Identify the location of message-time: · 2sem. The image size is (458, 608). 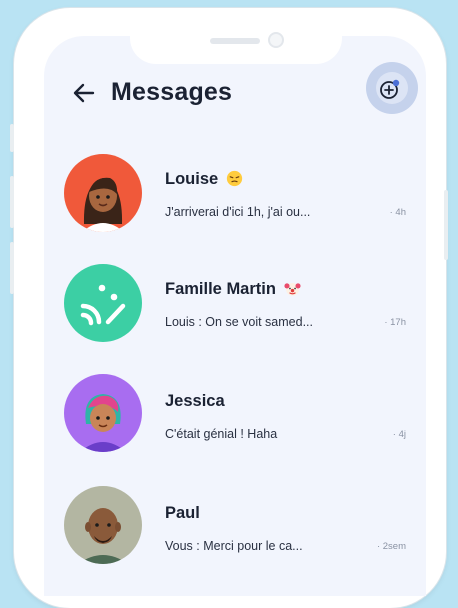
(391, 546).